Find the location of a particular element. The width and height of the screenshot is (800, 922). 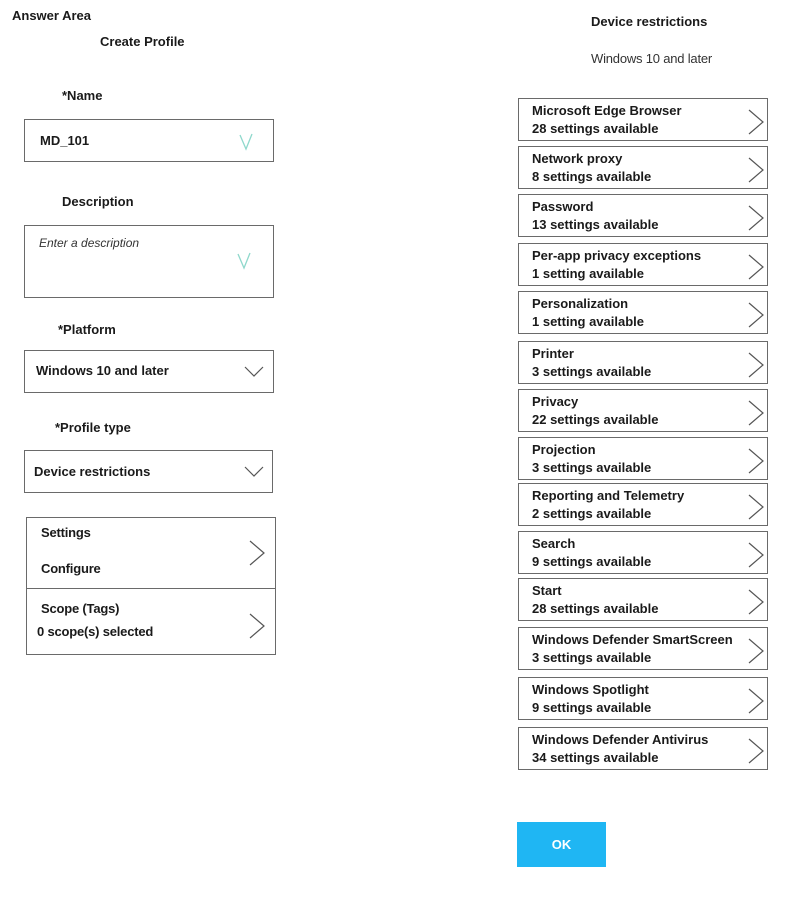

category-name: Network proxy is located at coordinates (577, 158).